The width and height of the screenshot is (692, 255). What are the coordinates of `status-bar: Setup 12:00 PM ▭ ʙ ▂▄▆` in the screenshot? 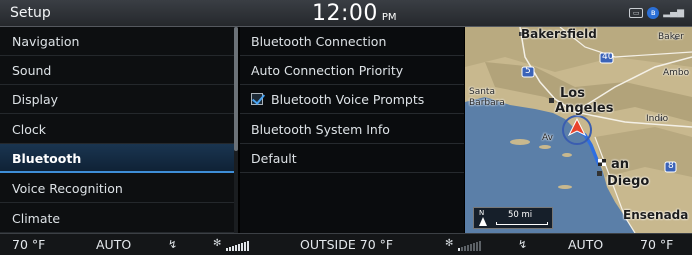 It's located at (346, 13).